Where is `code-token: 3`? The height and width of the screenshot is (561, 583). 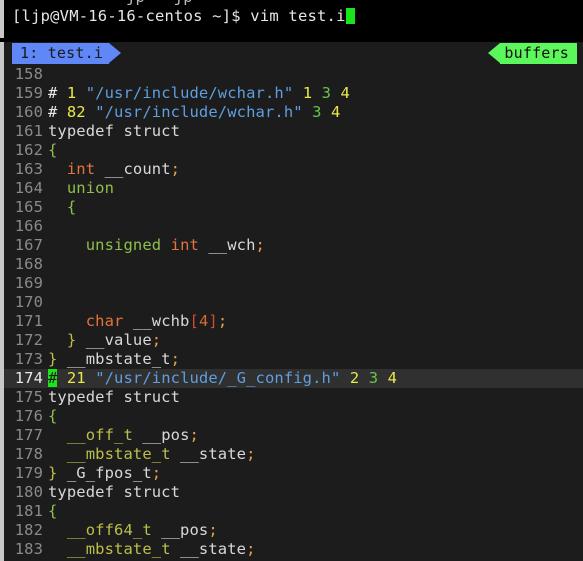
code-token: 3 is located at coordinates (326, 93).